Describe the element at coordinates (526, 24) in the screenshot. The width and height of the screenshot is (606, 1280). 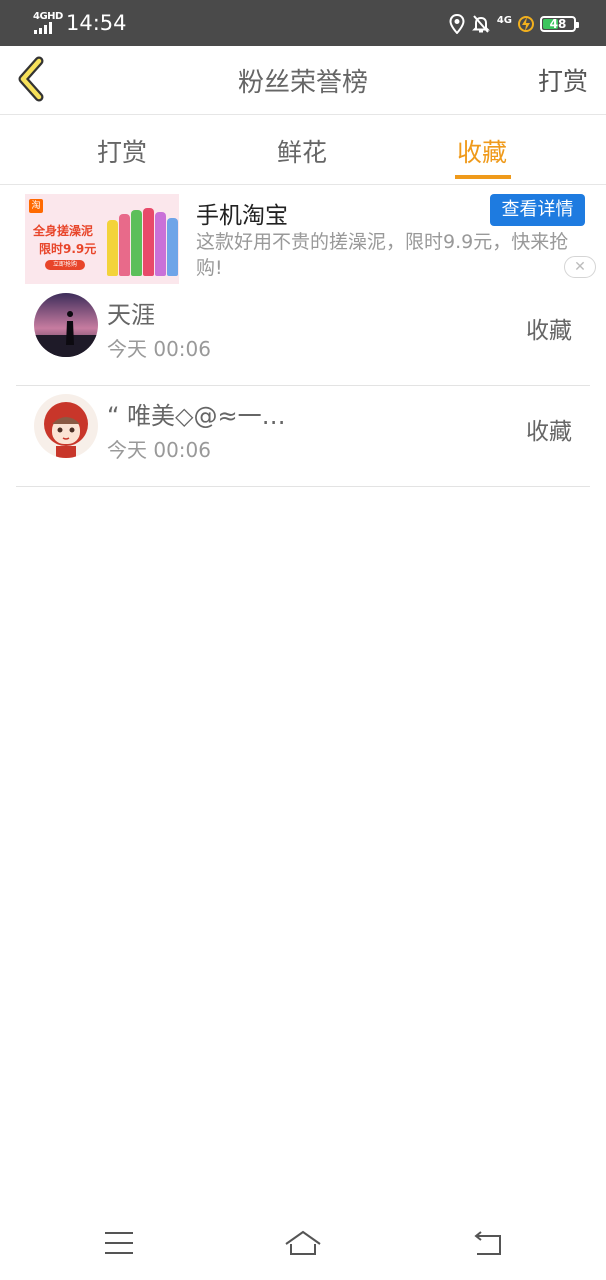
I see `charging-icon` at that location.